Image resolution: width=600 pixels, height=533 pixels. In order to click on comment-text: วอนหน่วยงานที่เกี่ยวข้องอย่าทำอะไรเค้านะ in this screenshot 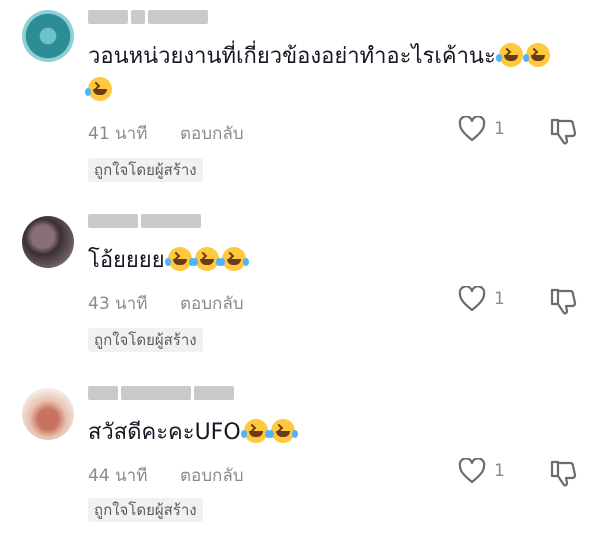, I will do `click(326, 74)`.